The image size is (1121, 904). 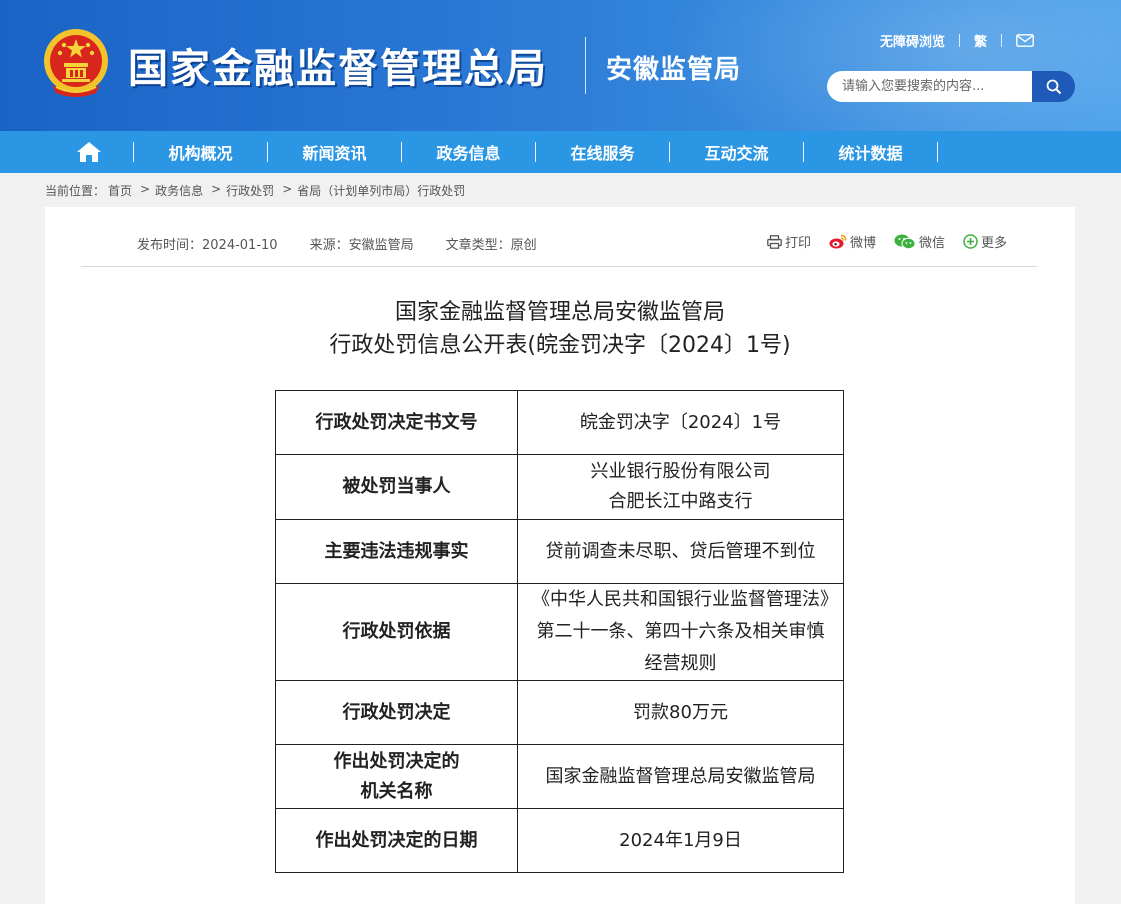 What do you see at coordinates (937, 152) in the screenshot?
I see `nav-divider` at bounding box center [937, 152].